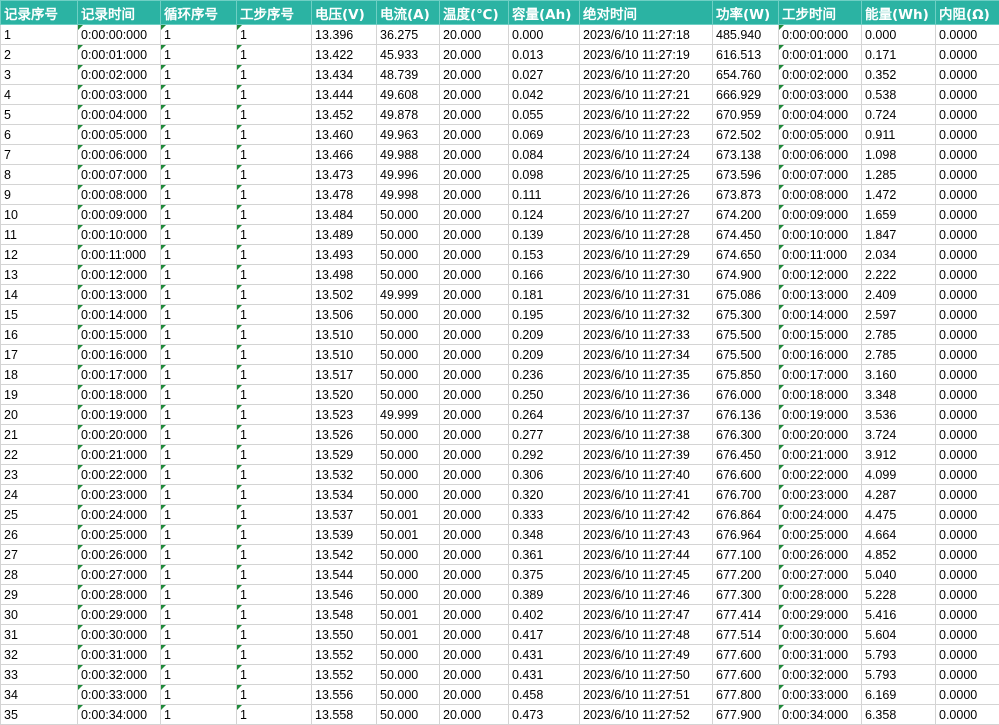  Describe the element at coordinates (344, 335) in the screenshot. I see `cell-voltage: 13.510` at that location.